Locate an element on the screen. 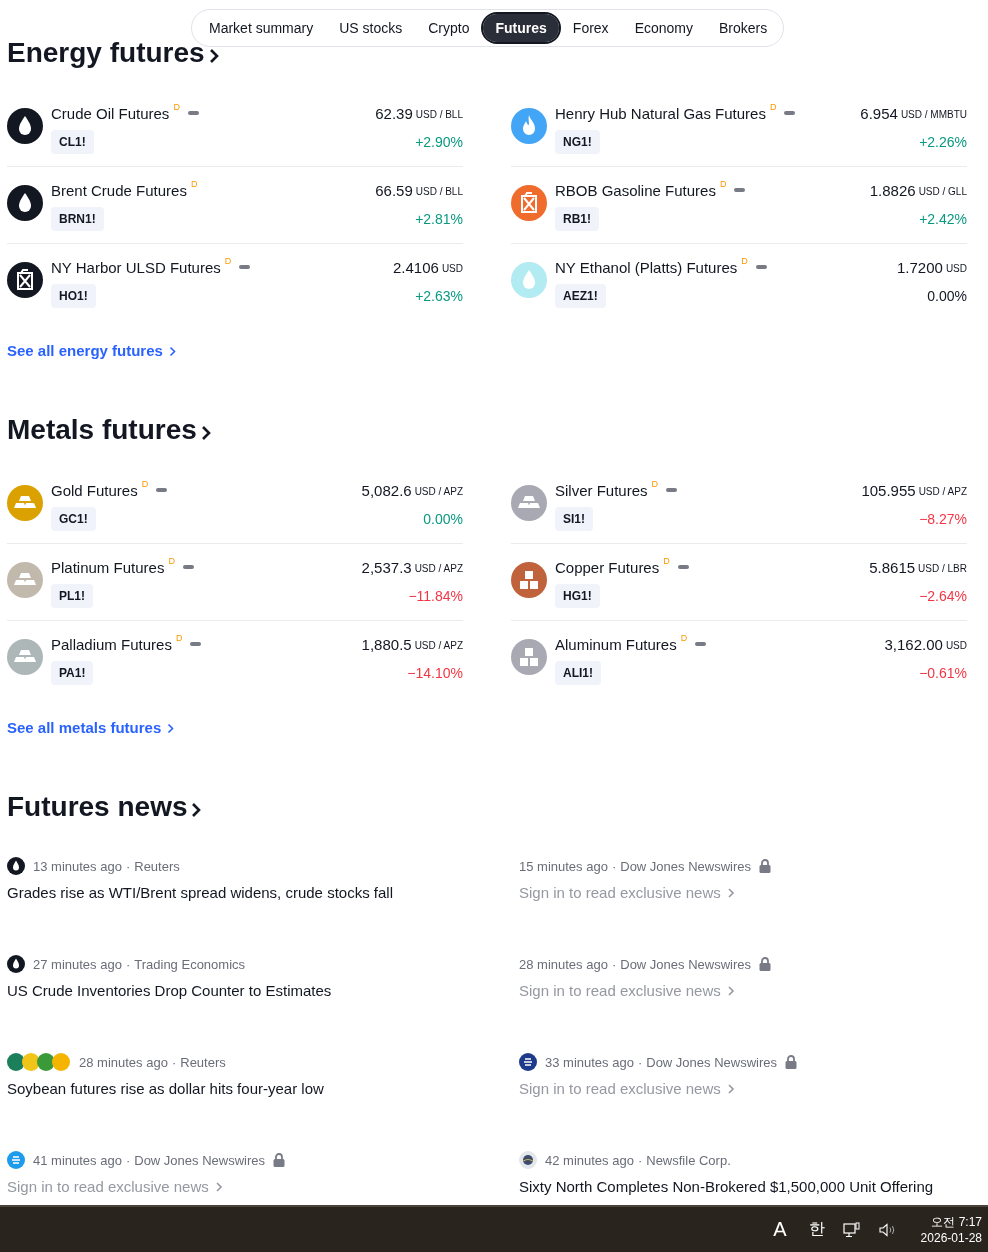 This screenshot has width=988, height=1252. futures-name: NY Harbor ULSD Futures is located at coordinates (136, 267).